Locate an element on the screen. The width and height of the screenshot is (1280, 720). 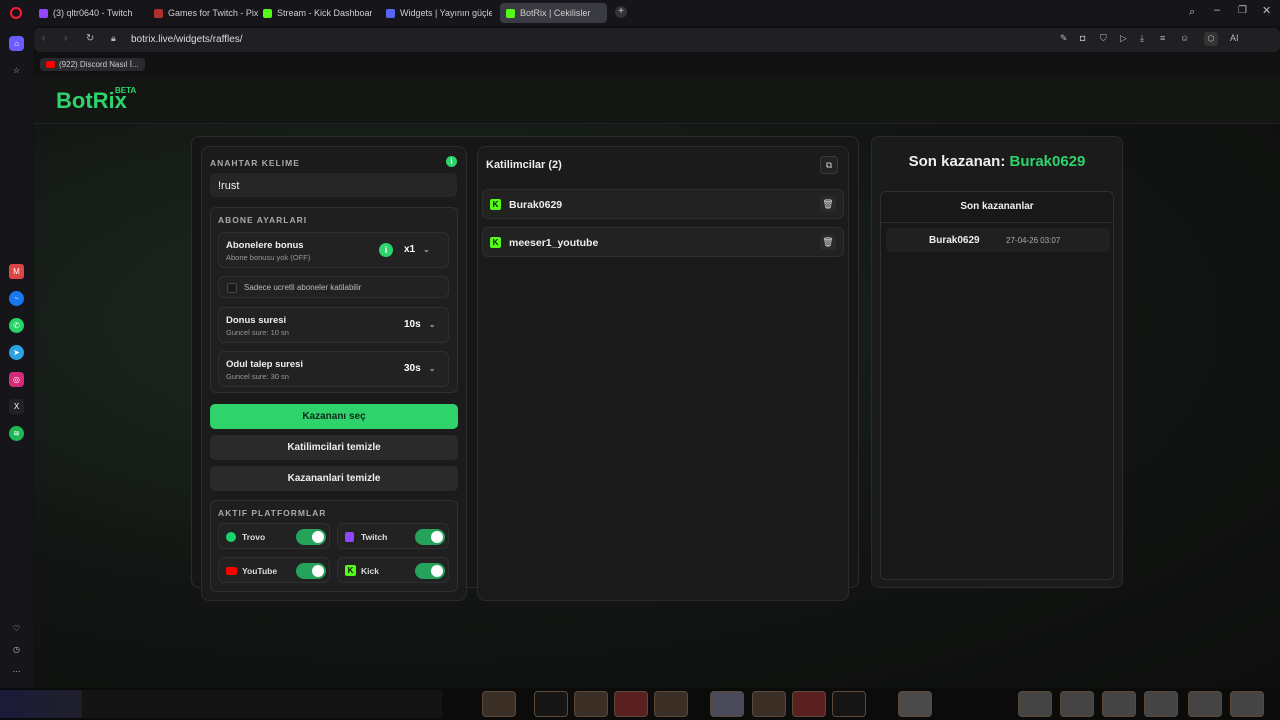
winner-row: Burak0629 27-04-26 03:07 is located at coordinates (998, 240).